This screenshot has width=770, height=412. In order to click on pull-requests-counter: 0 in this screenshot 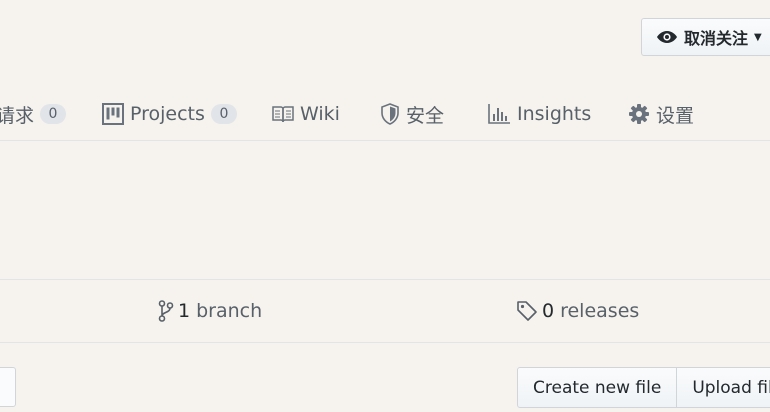, I will do `click(53, 114)`.